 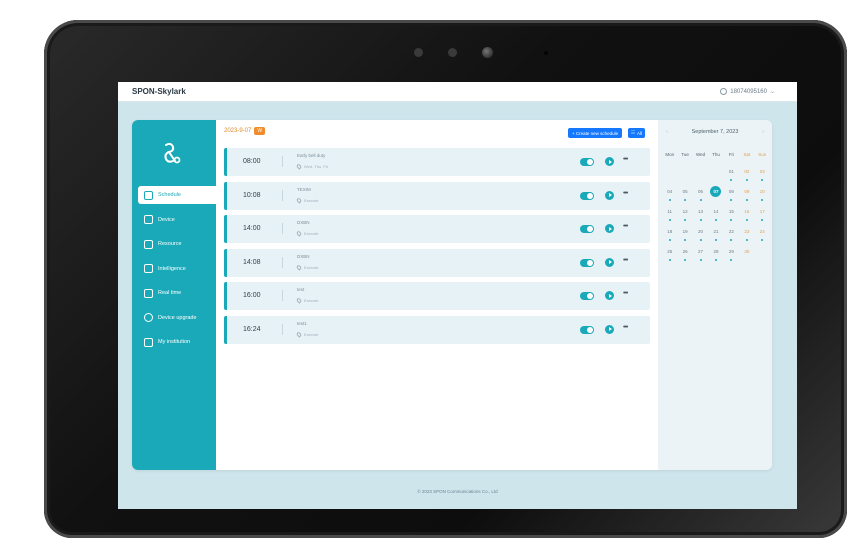 What do you see at coordinates (595, 133) in the screenshot?
I see `create-schedule-button: + Create new schedule` at bounding box center [595, 133].